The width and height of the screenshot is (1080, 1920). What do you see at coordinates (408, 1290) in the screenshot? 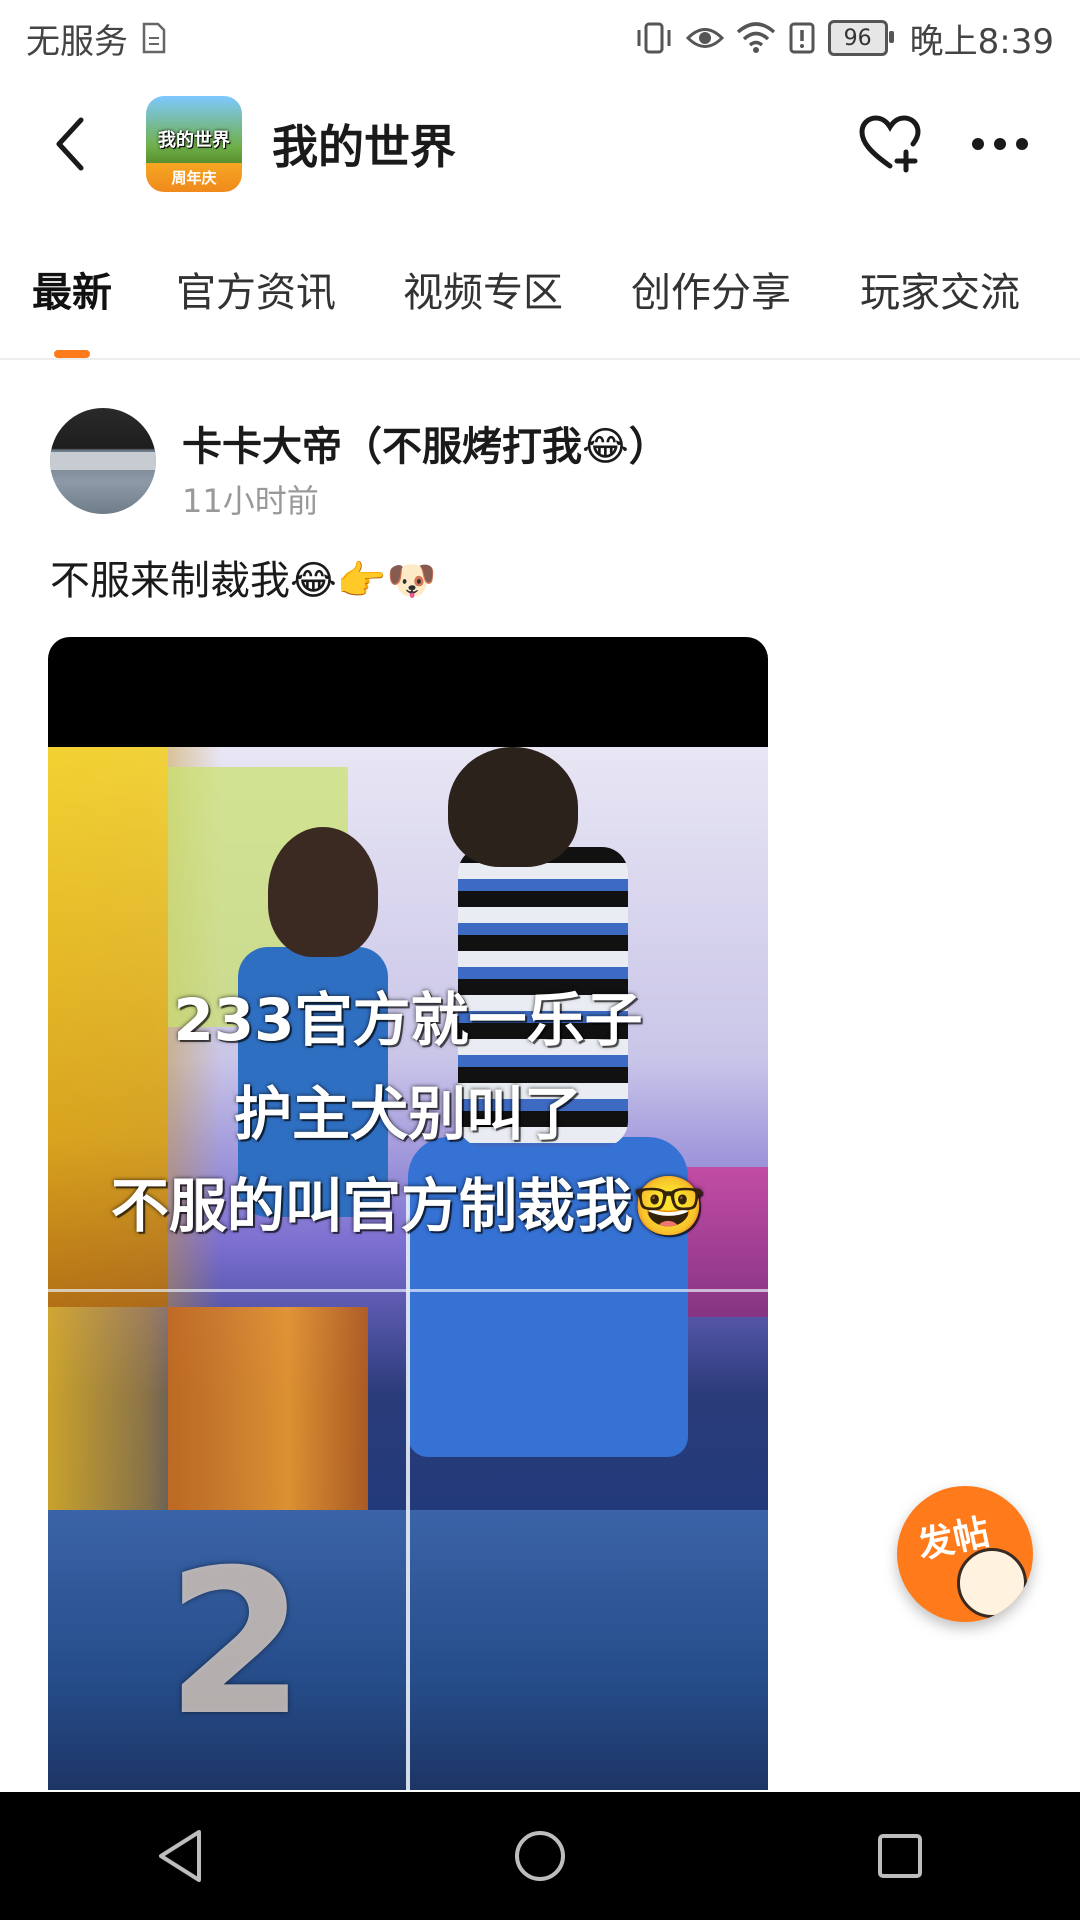
I see `photo-divider-horizontal` at bounding box center [408, 1290].